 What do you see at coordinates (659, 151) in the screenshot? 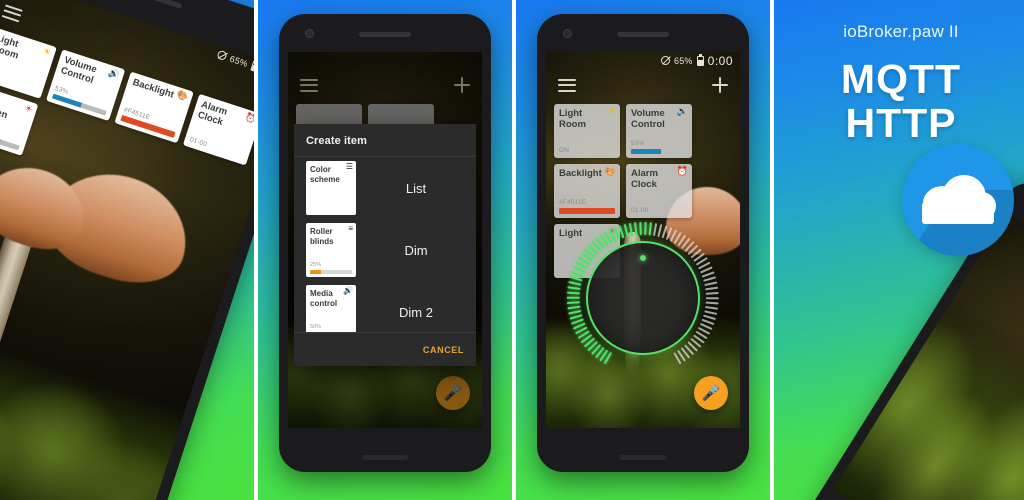
I see `card-progress-bar` at bounding box center [659, 151].